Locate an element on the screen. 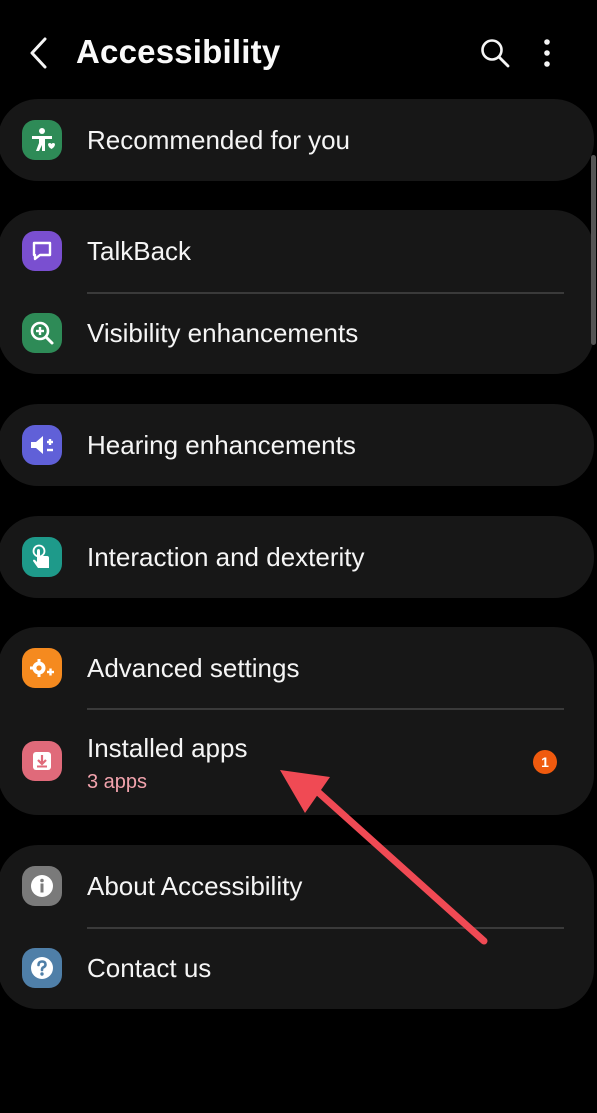  card-vision: TalkBack Visibility enhancements is located at coordinates (297, 292).